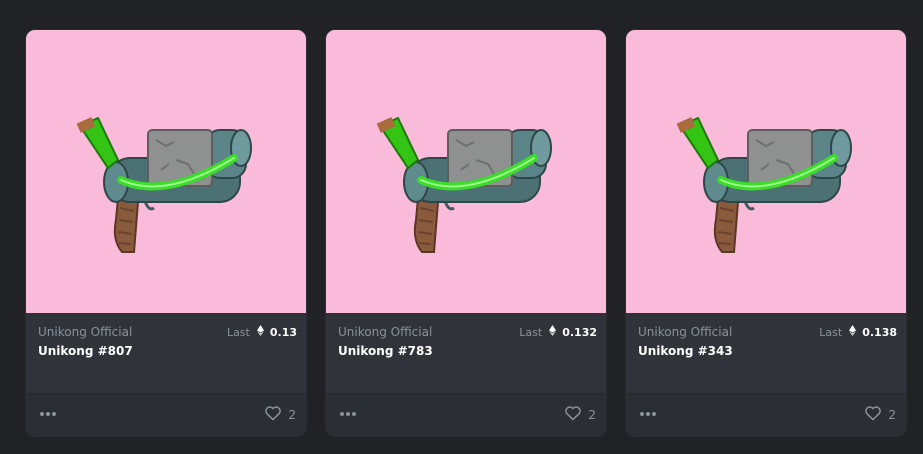  What do you see at coordinates (579, 332) in the screenshot?
I see `price-value: 0.132` at bounding box center [579, 332].